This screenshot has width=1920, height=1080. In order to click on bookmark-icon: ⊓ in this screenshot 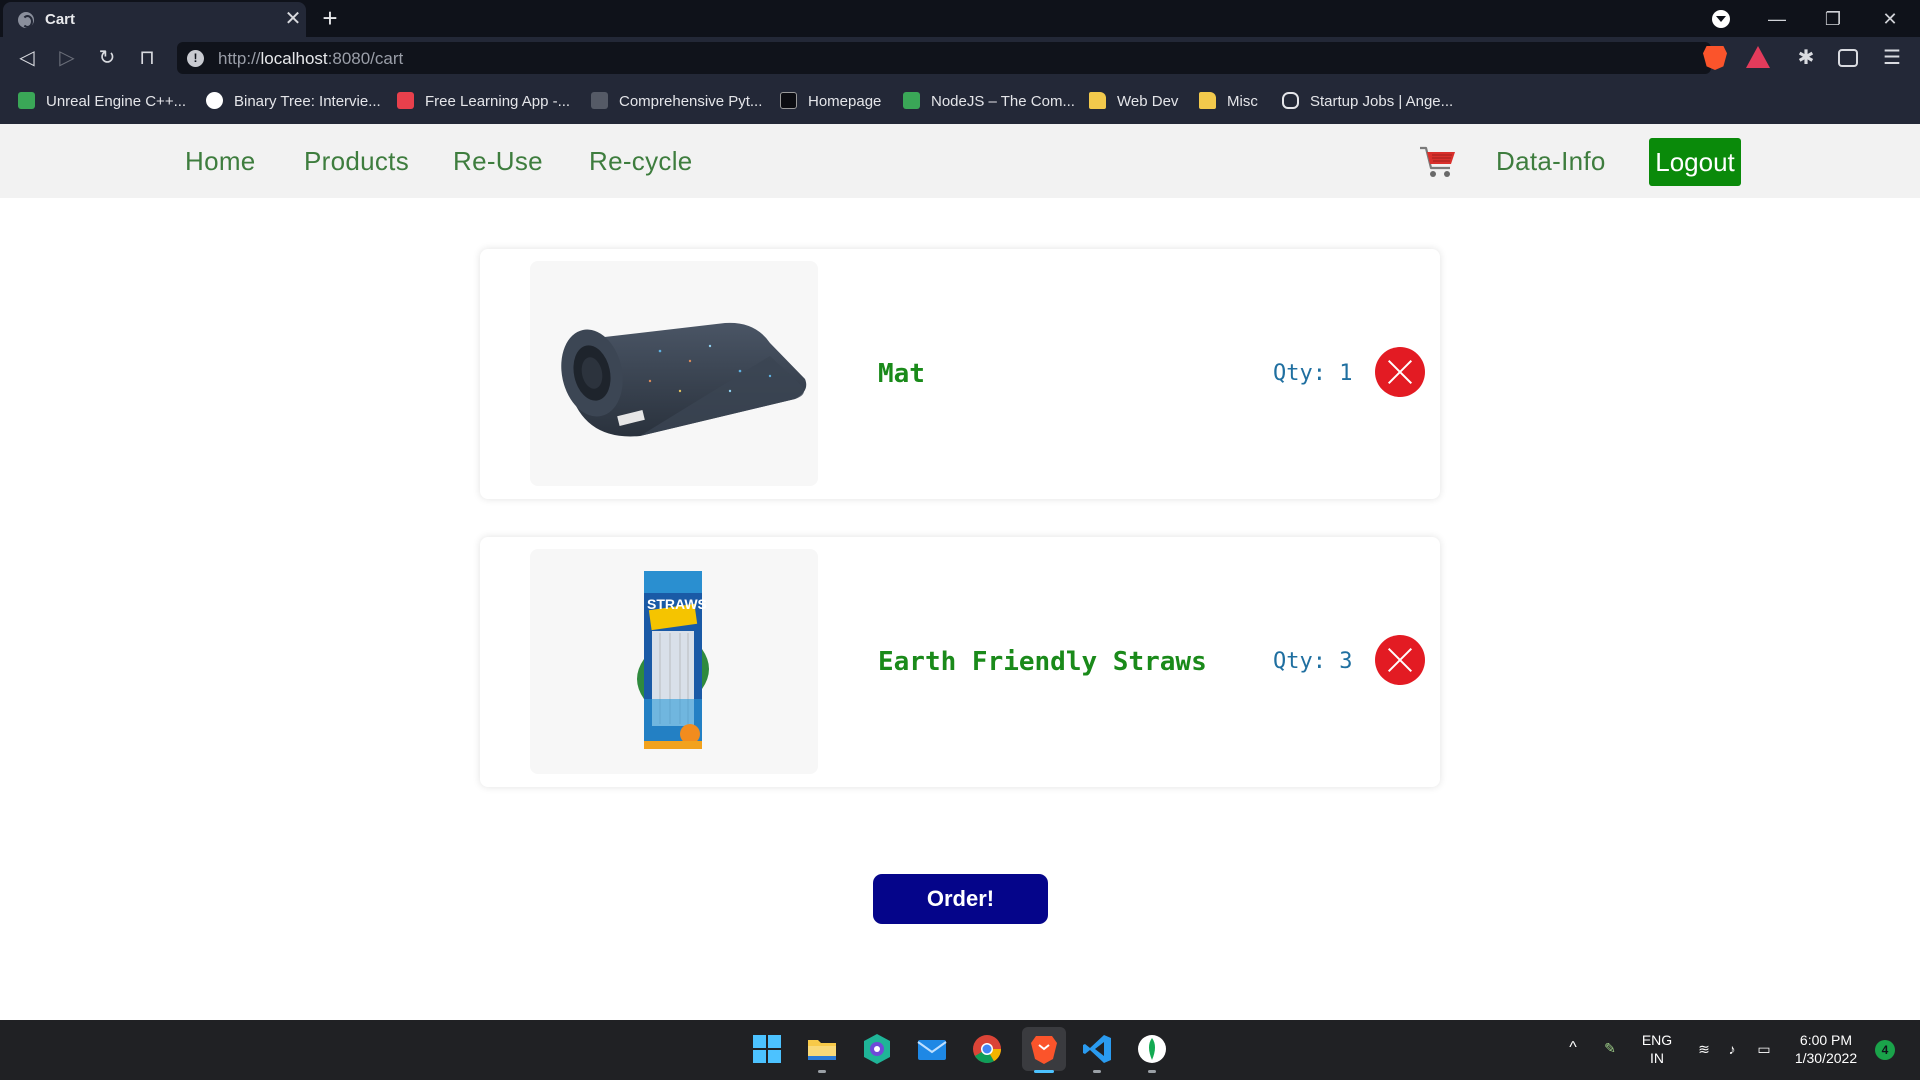, I will do `click(147, 58)`.